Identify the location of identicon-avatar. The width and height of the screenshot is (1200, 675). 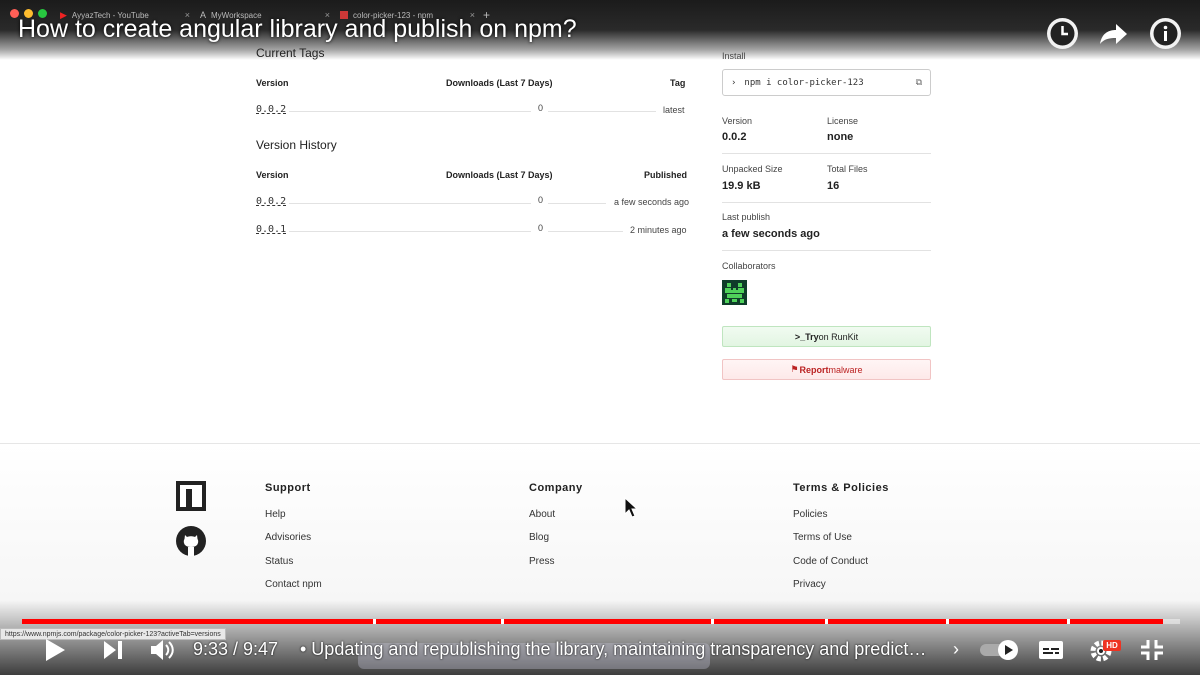
(734, 292).